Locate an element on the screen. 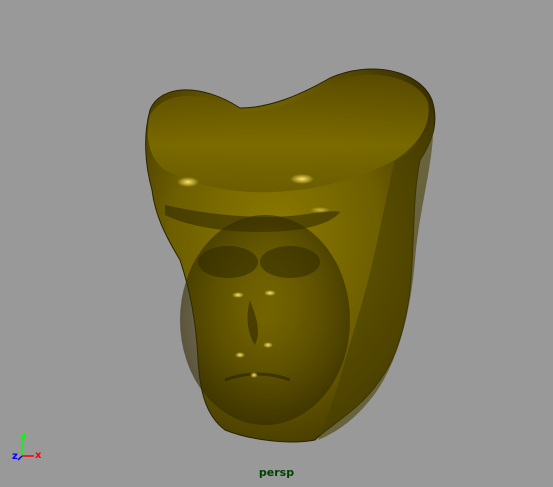 The width and height of the screenshot is (553, 487). axis-y-label: y is located at coordinates (23, 436).